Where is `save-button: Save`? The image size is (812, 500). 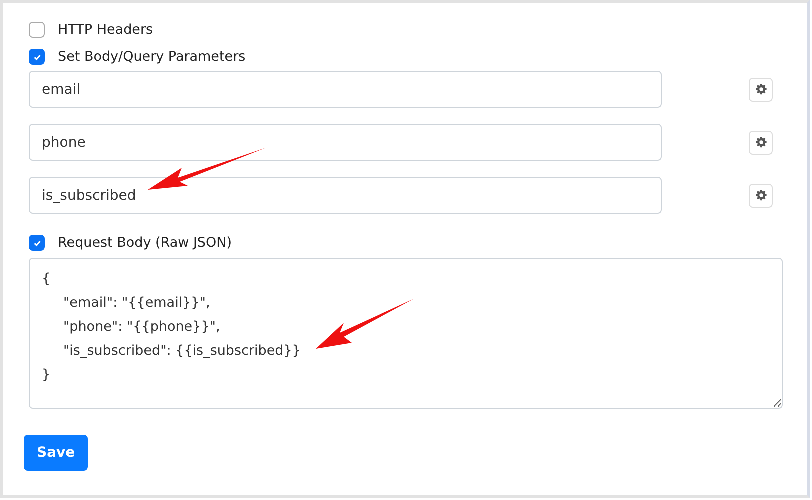 save-button: Save is located at coordinates (56, 453).